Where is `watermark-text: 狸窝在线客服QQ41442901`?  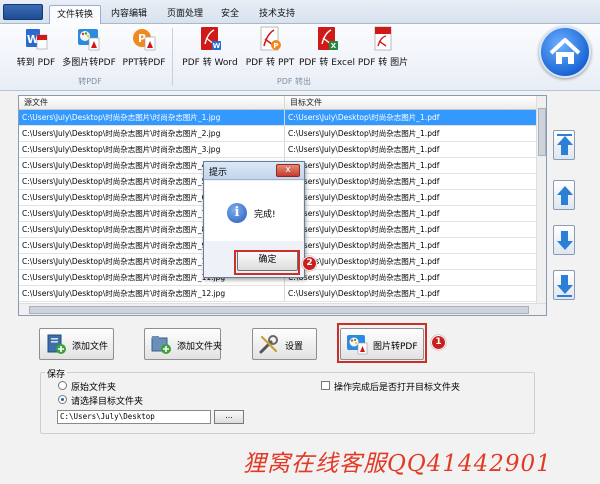 watermark-text: 狸窝在线客服QQ41442901 is located at coordinates (397, 464).